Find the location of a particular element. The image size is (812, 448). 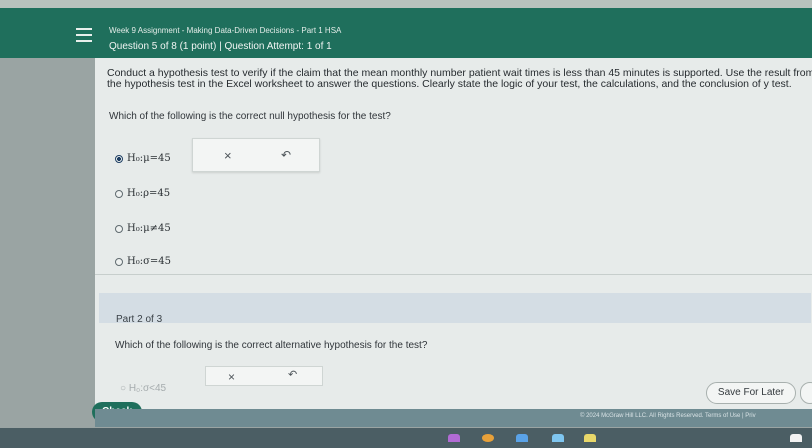

answer-tools-2: × ↶ is located at coordinates (264, 376).